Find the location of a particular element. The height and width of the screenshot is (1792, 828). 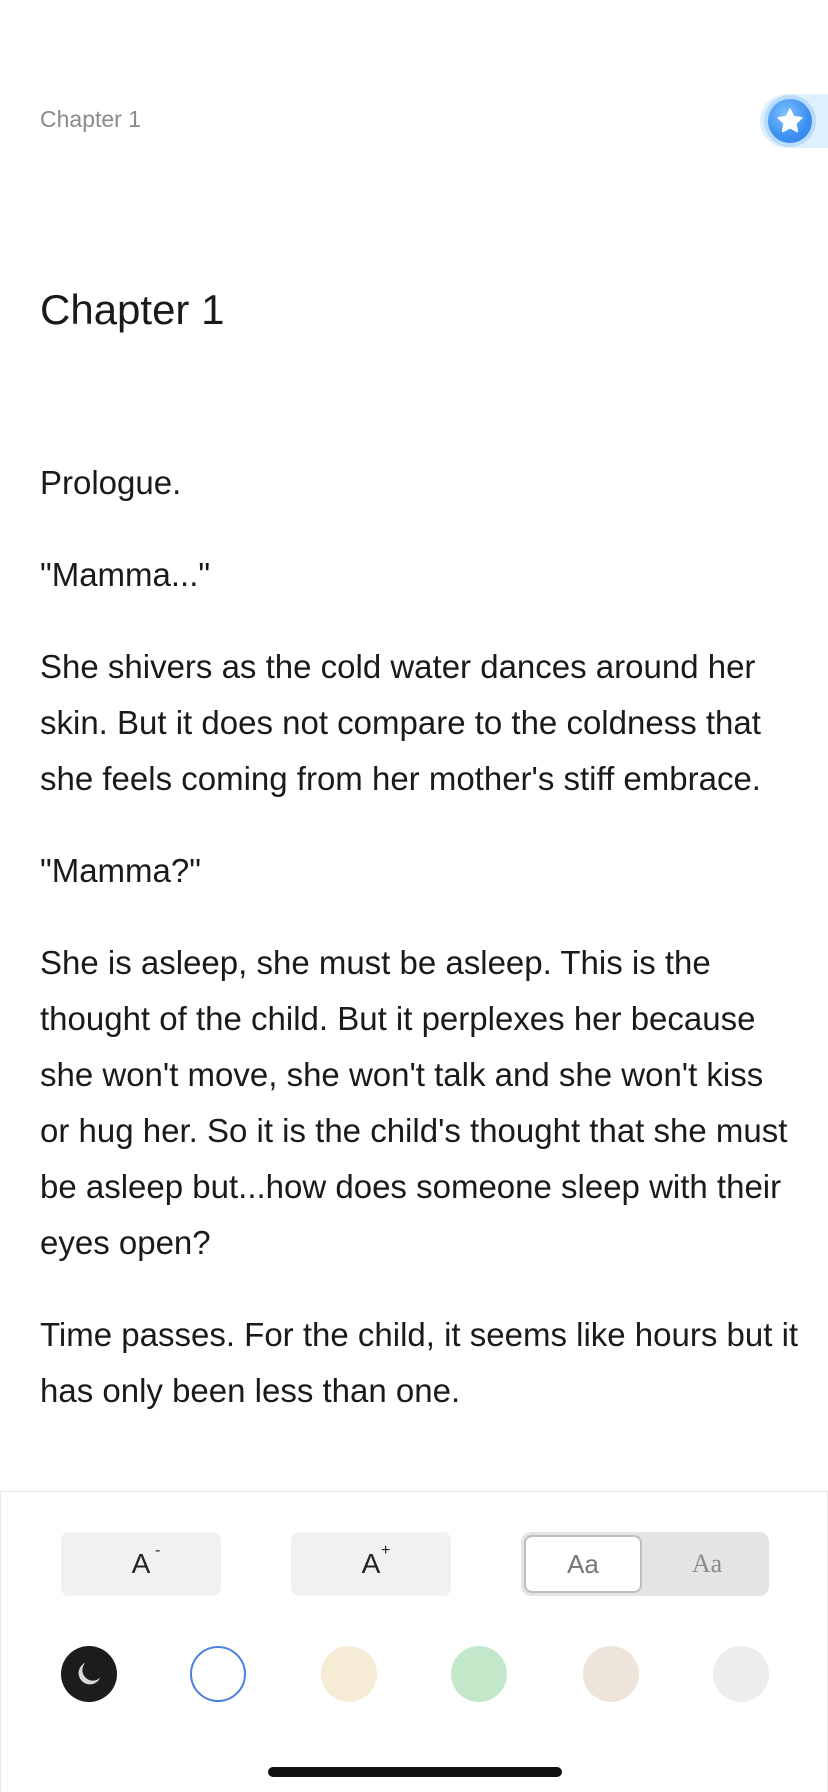

font-style-toggle: Aa Aa is located at coordinates (645, 1564).